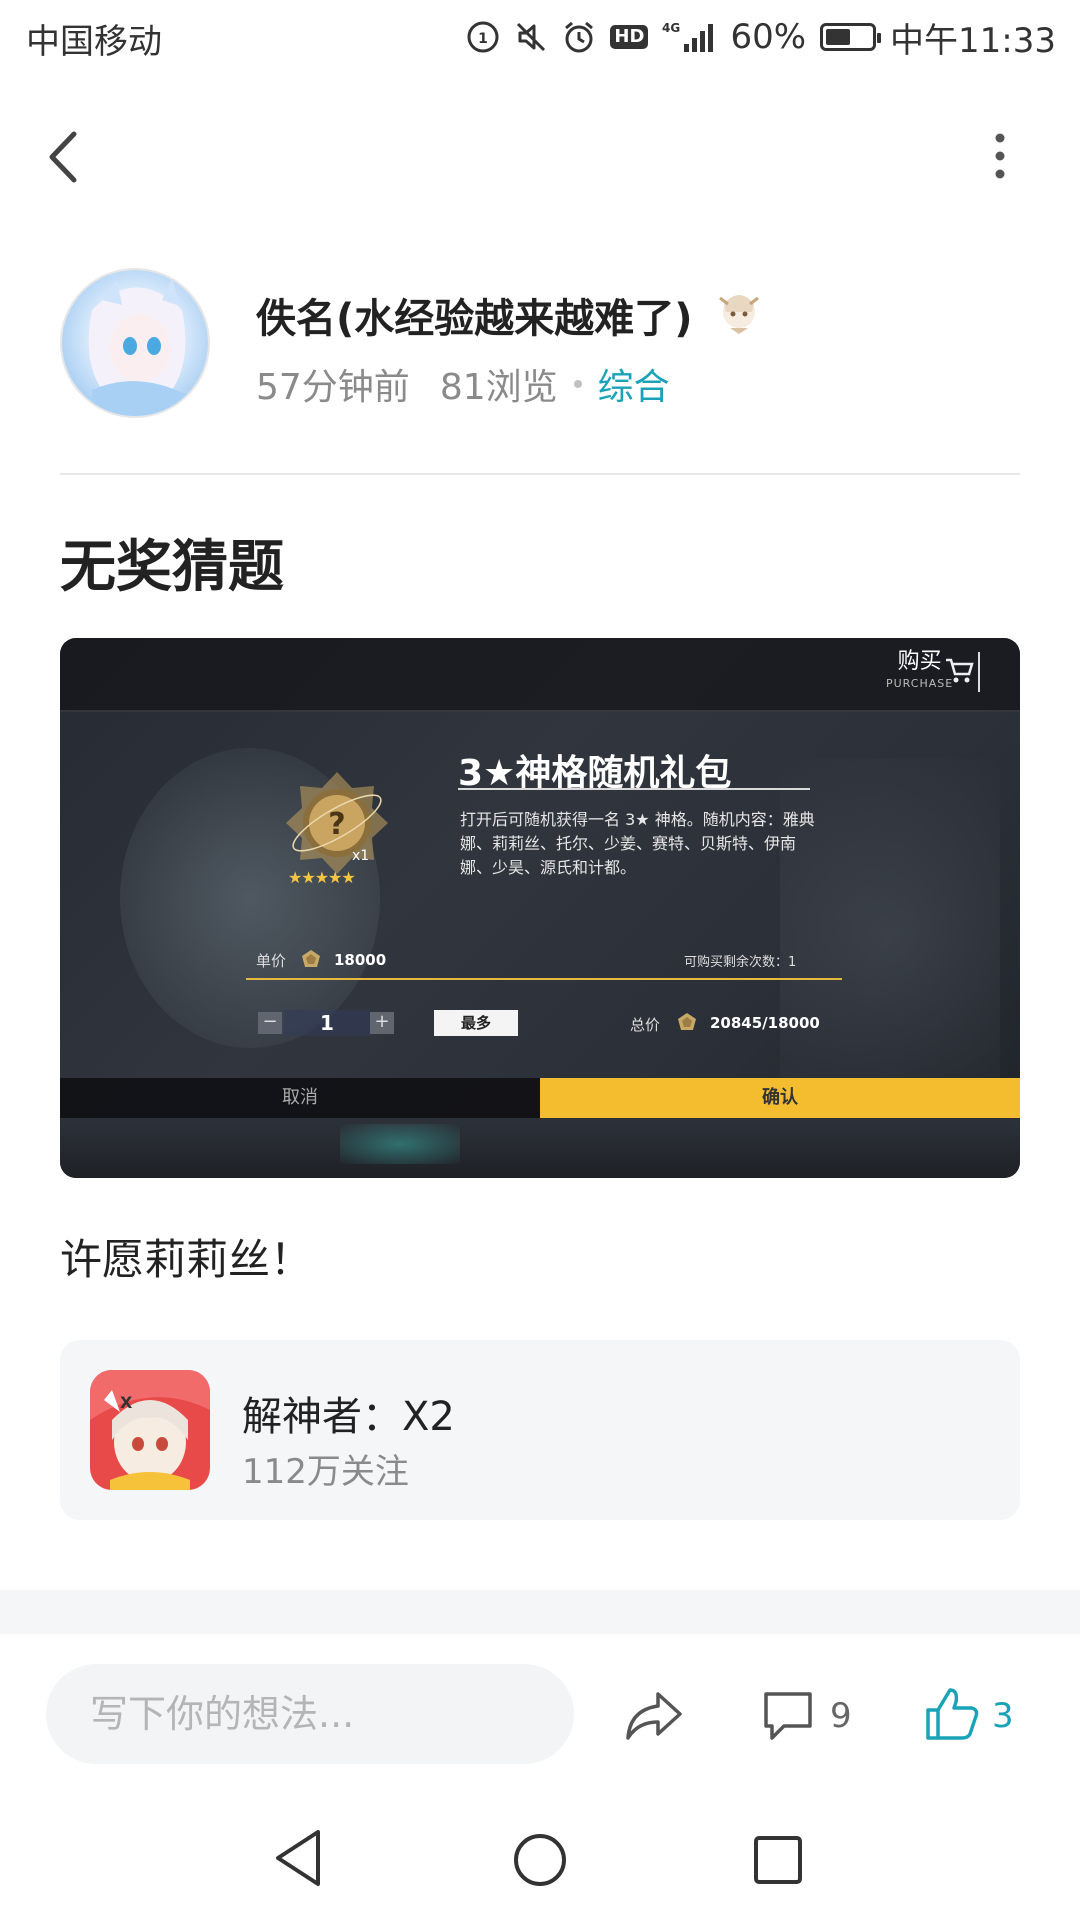  I want to click on medal-count: x1, so click(361, 856).